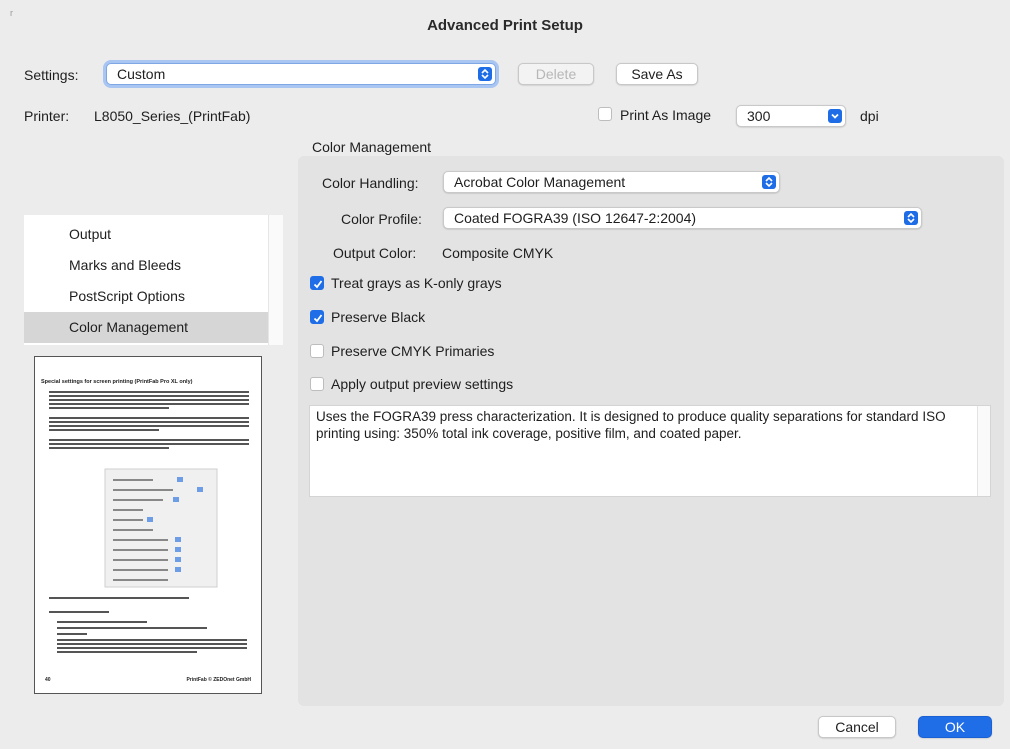  I want to click on color-profile-label: Color Profile:, so click(381, 219).